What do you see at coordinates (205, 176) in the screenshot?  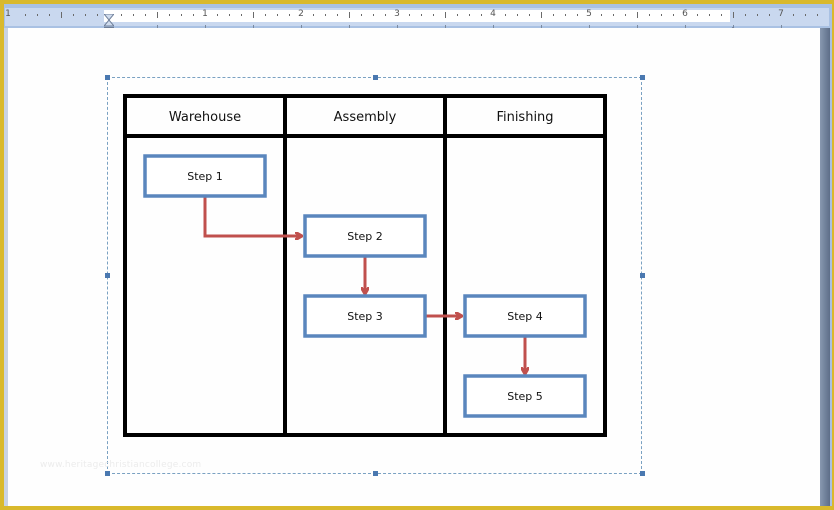 I see `step-label-1: Step 1` at bounding box center [205, 176].